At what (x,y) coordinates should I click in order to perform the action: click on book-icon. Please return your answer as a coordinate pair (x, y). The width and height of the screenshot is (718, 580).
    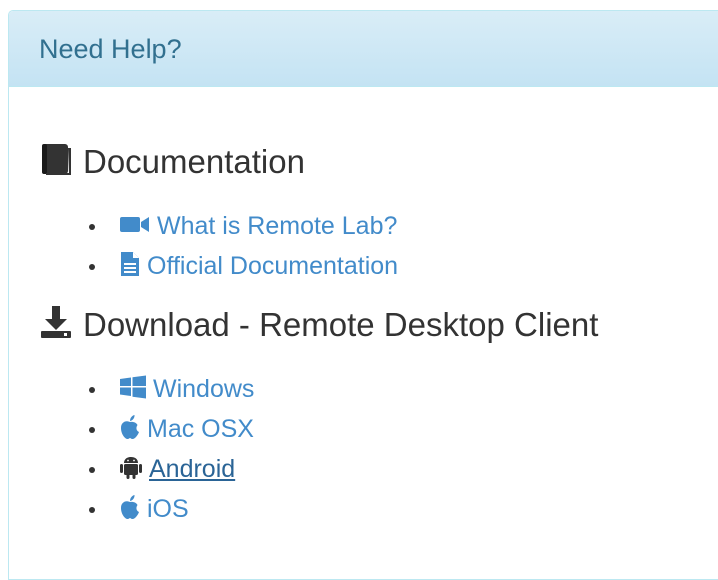
    Looking at the image, I should click on (56, 161).